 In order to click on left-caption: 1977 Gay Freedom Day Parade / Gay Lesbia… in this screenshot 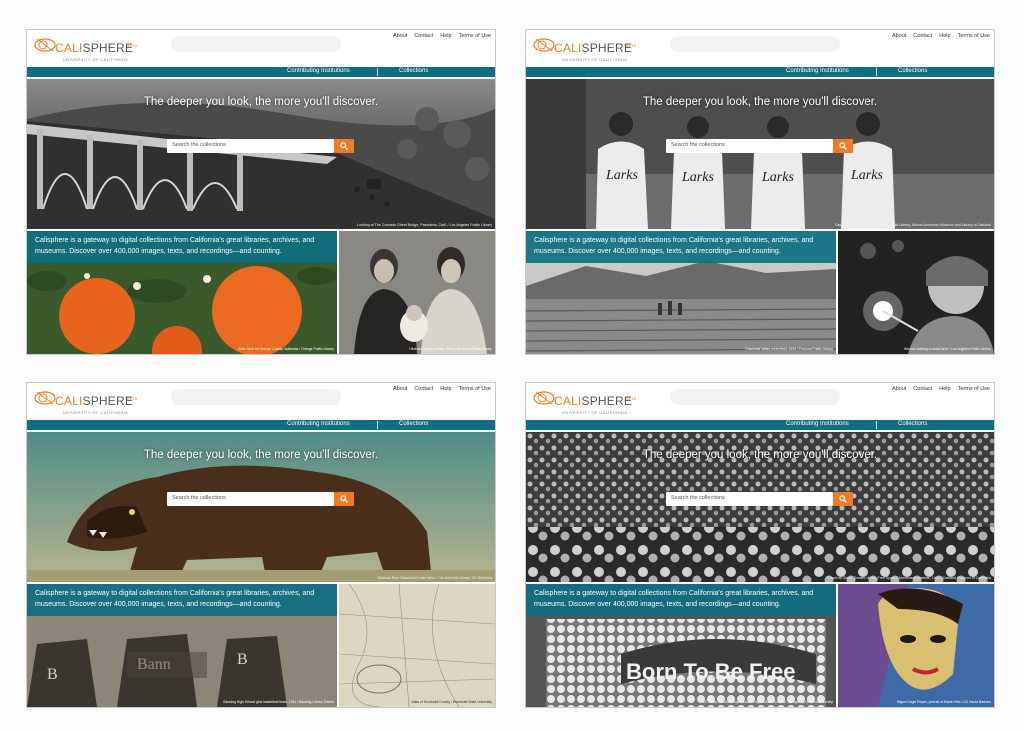, I will do `click(767, 702)`.